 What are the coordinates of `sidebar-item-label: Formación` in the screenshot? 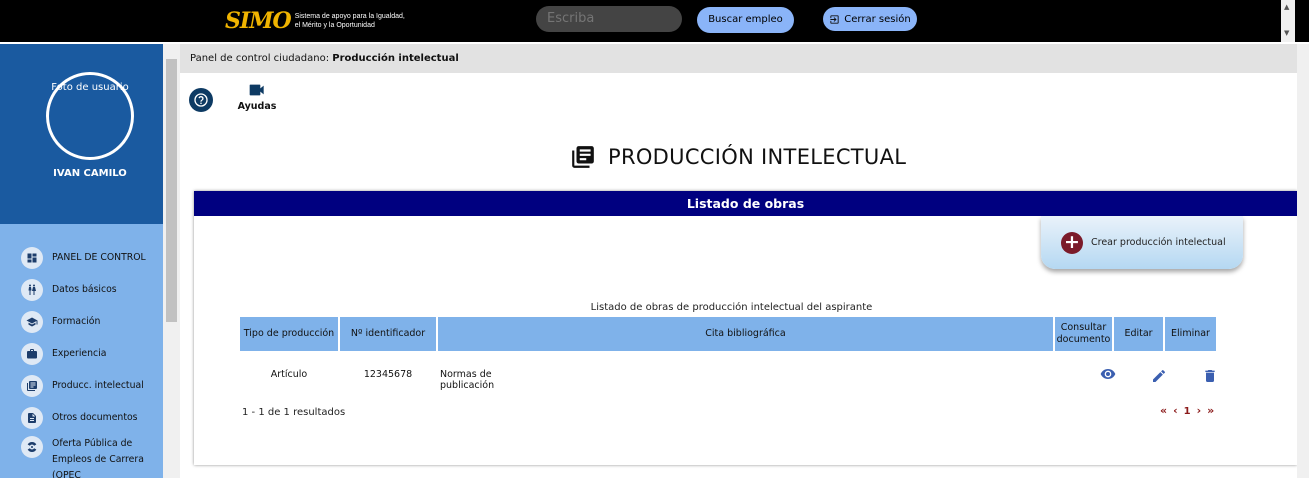 It's located at (76, 321).